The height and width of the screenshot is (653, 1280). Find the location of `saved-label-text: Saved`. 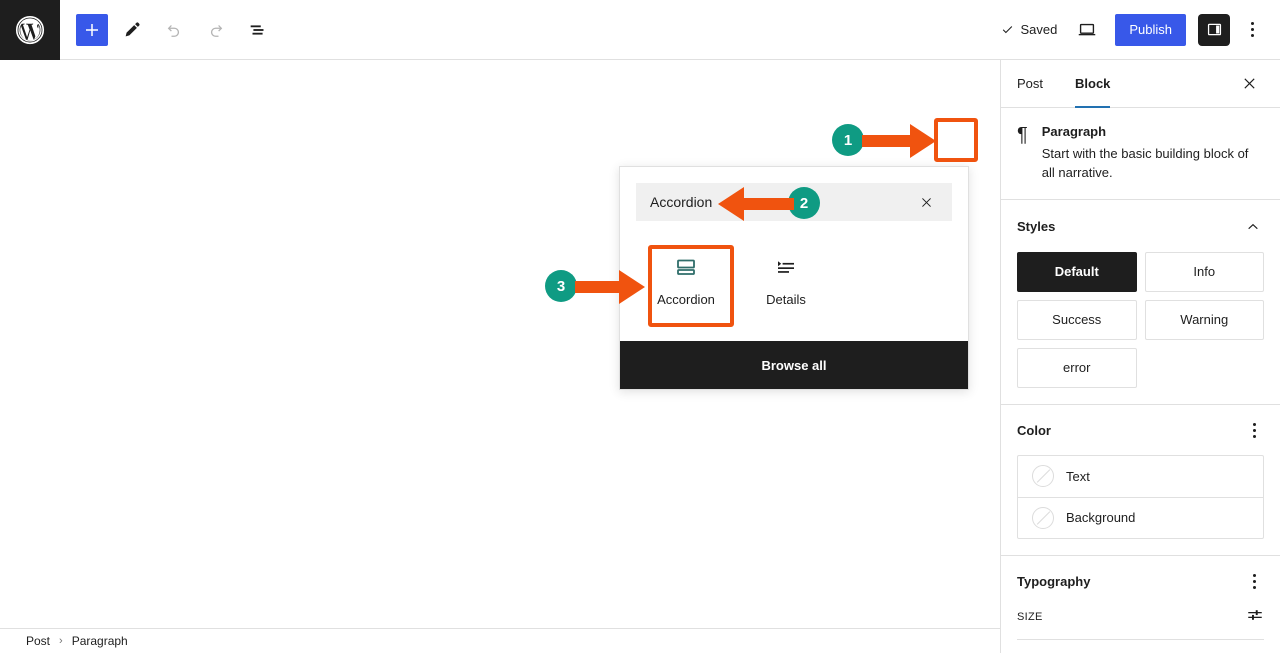

saved-label-text: Saved is located at coordinates (1039, 29).